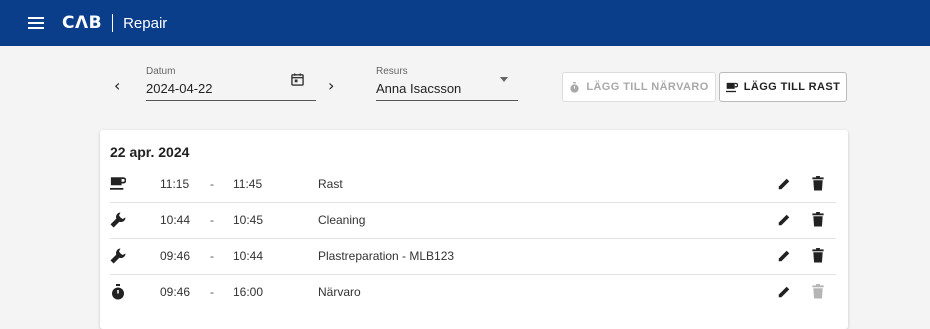  I want to click on table-row: 11:15 - 11:45 Rast, so click(473, 185).